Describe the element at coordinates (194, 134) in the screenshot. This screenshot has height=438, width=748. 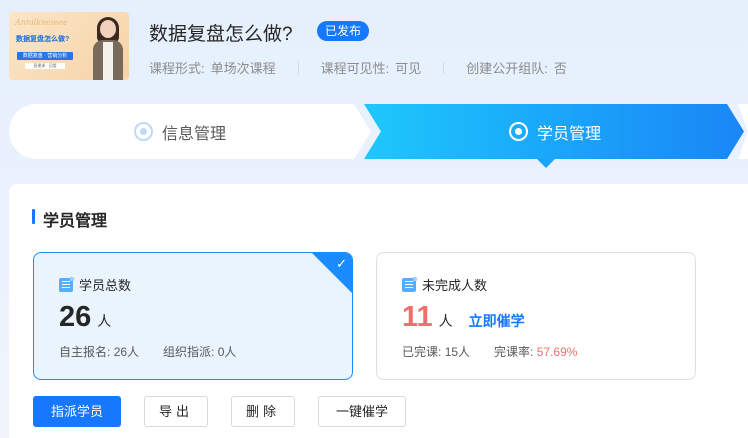
I see `step-label: 信息管理` at that location.